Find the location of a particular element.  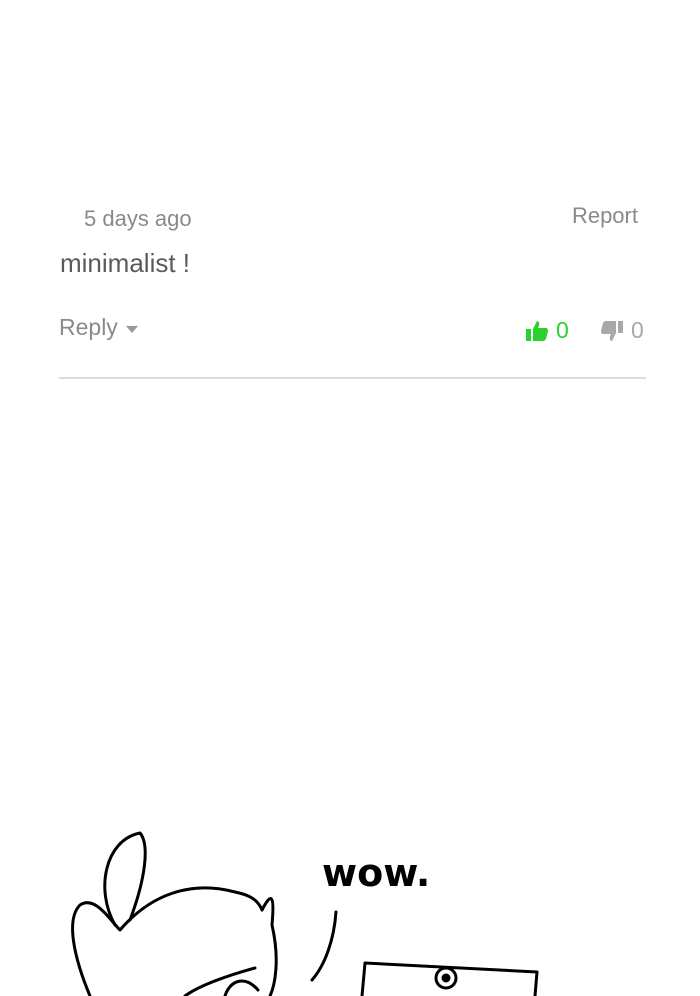

dislike-button: 0 is located at coordinates (622, 330).